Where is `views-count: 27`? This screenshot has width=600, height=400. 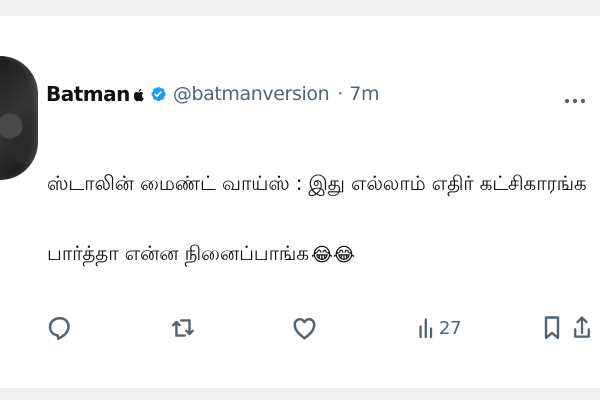 views-count: 27 is located at coordinates (450, 328).